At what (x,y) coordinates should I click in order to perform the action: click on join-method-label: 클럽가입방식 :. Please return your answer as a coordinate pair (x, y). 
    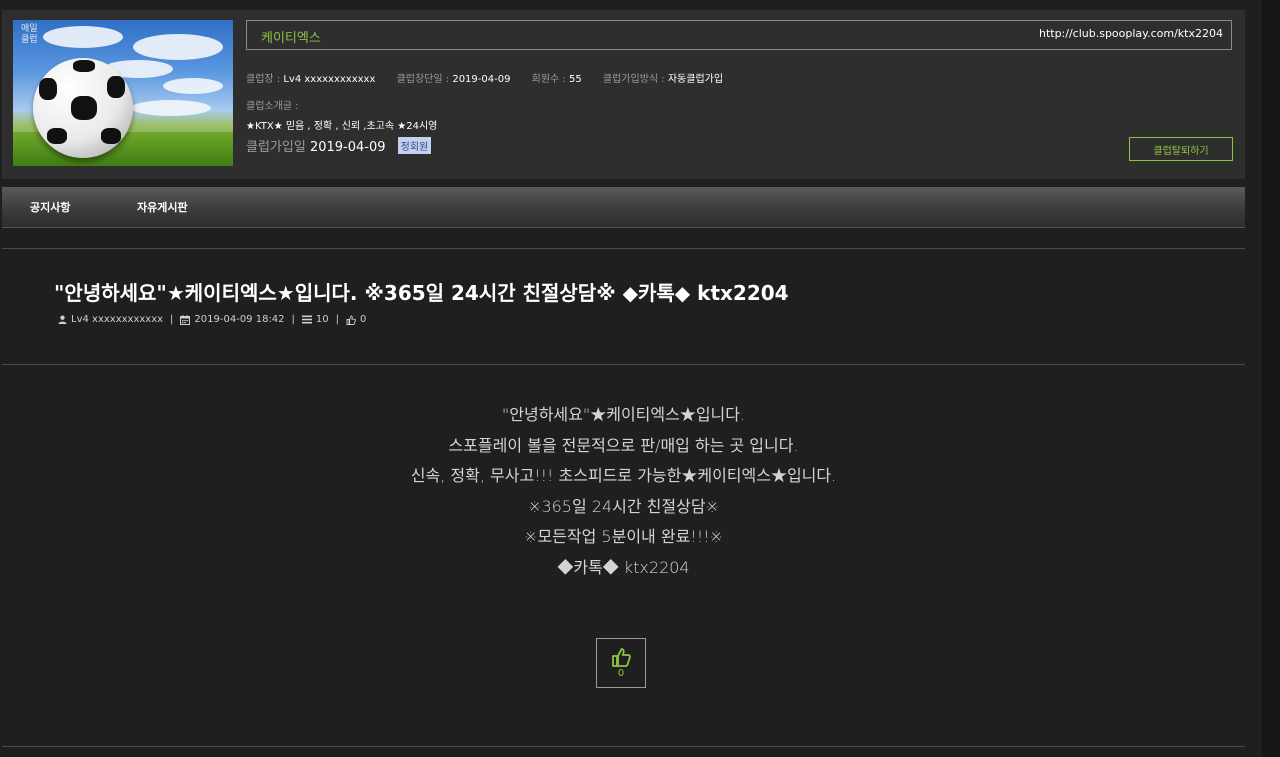
    Looking at the image, I should click on (633, 79).